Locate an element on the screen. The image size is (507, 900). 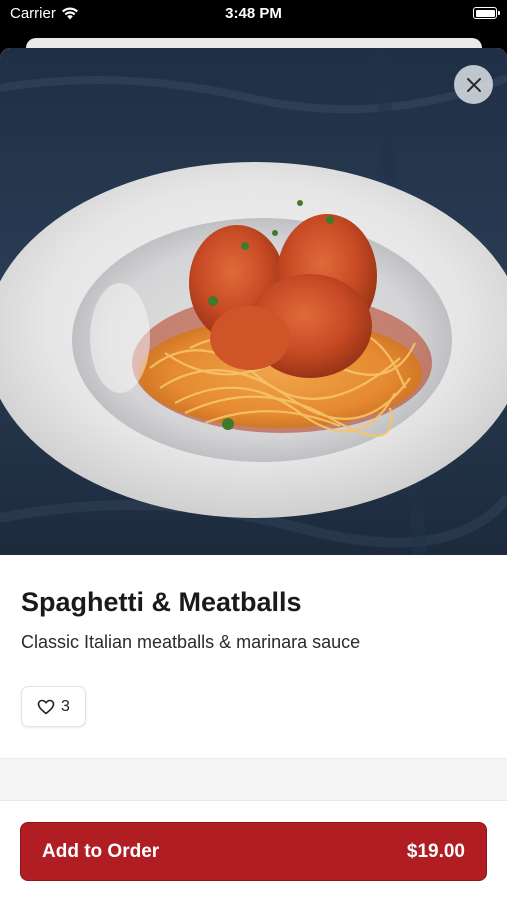
close-button is located at coordinates (473, 84).